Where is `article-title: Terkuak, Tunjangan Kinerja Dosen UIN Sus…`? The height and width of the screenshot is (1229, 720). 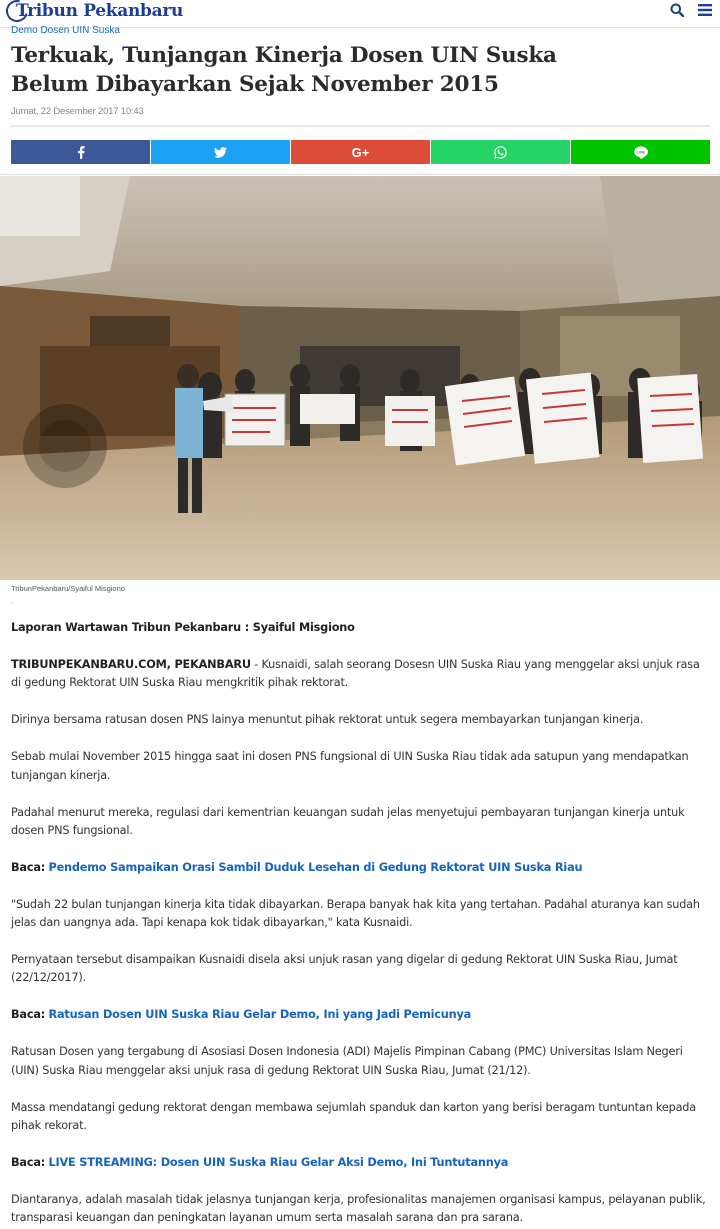 article-title: Terkuak, Tunjangan Kinerja Dosen UIN Sus… is located at coordinates (284, 70).